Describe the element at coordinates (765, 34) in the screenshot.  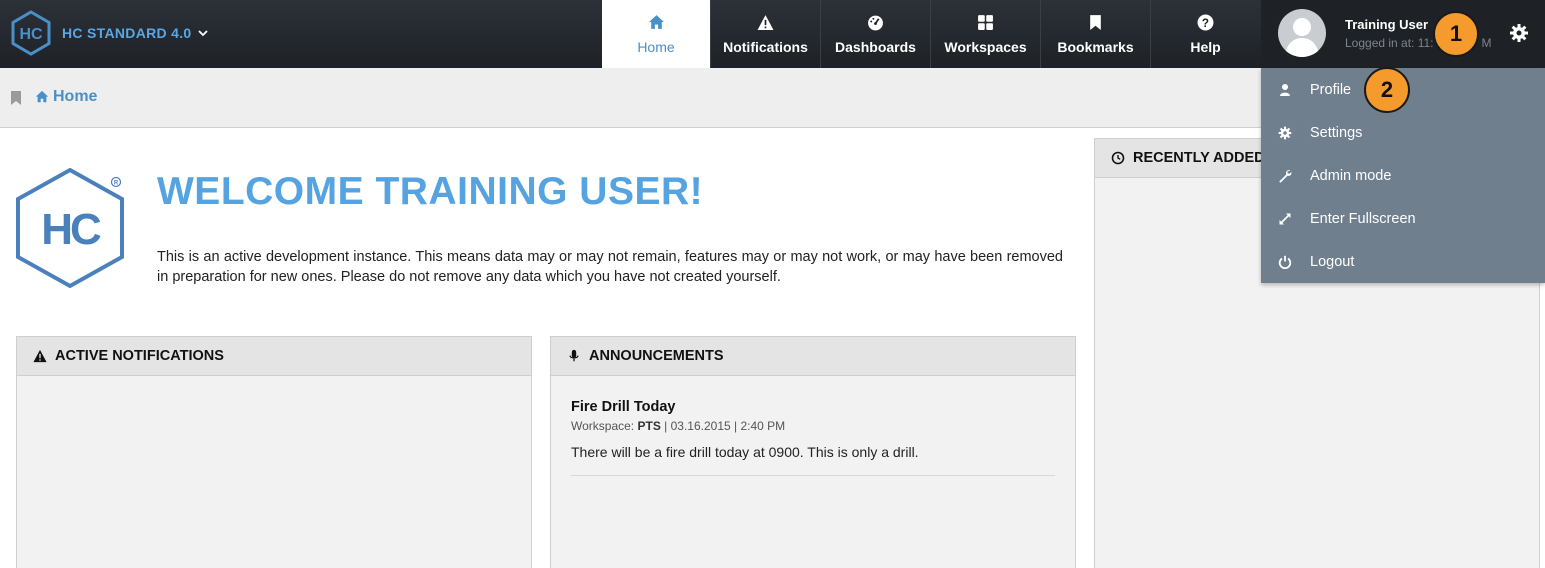
I see `tab-notifications: Notifications` at that location.